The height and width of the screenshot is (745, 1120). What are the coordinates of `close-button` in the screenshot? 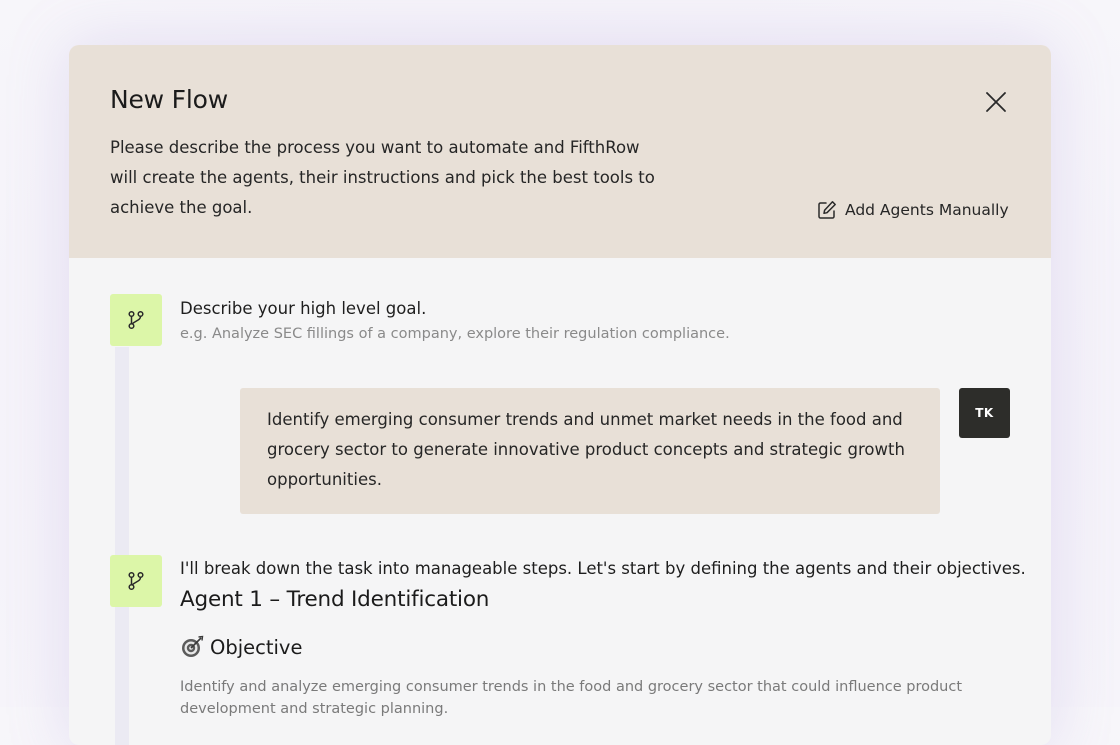 It's located at (996, 102).